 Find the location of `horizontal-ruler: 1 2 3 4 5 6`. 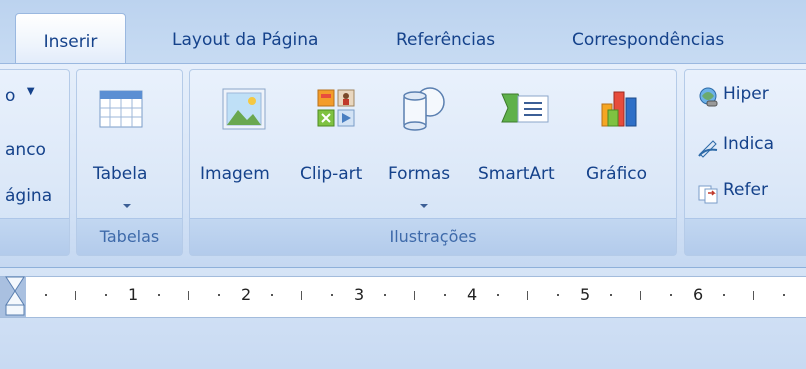

horizontal-ruler: 1 2 3 4 5 6 is located at coordinates (403, 297).